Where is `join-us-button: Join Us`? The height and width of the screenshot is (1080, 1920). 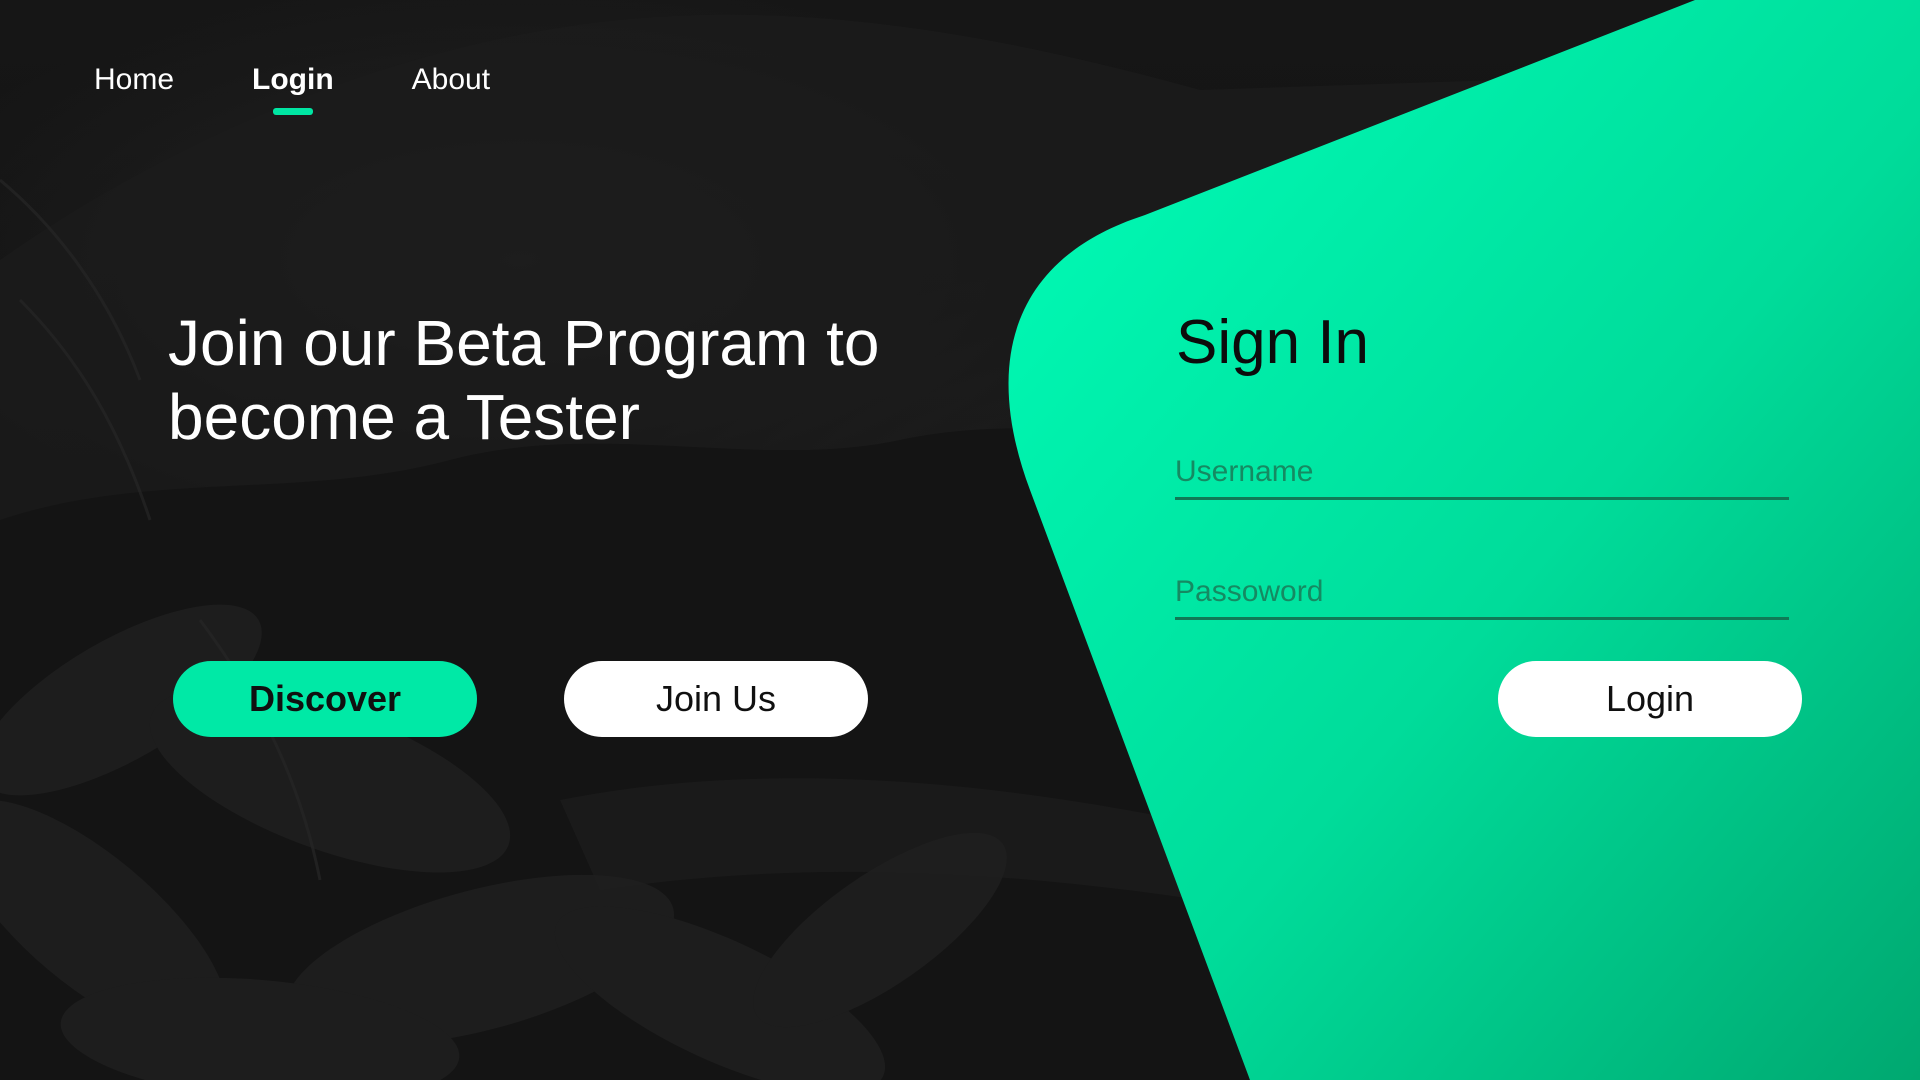 join-us-button: Join Us is located at coordinates (716, 699).